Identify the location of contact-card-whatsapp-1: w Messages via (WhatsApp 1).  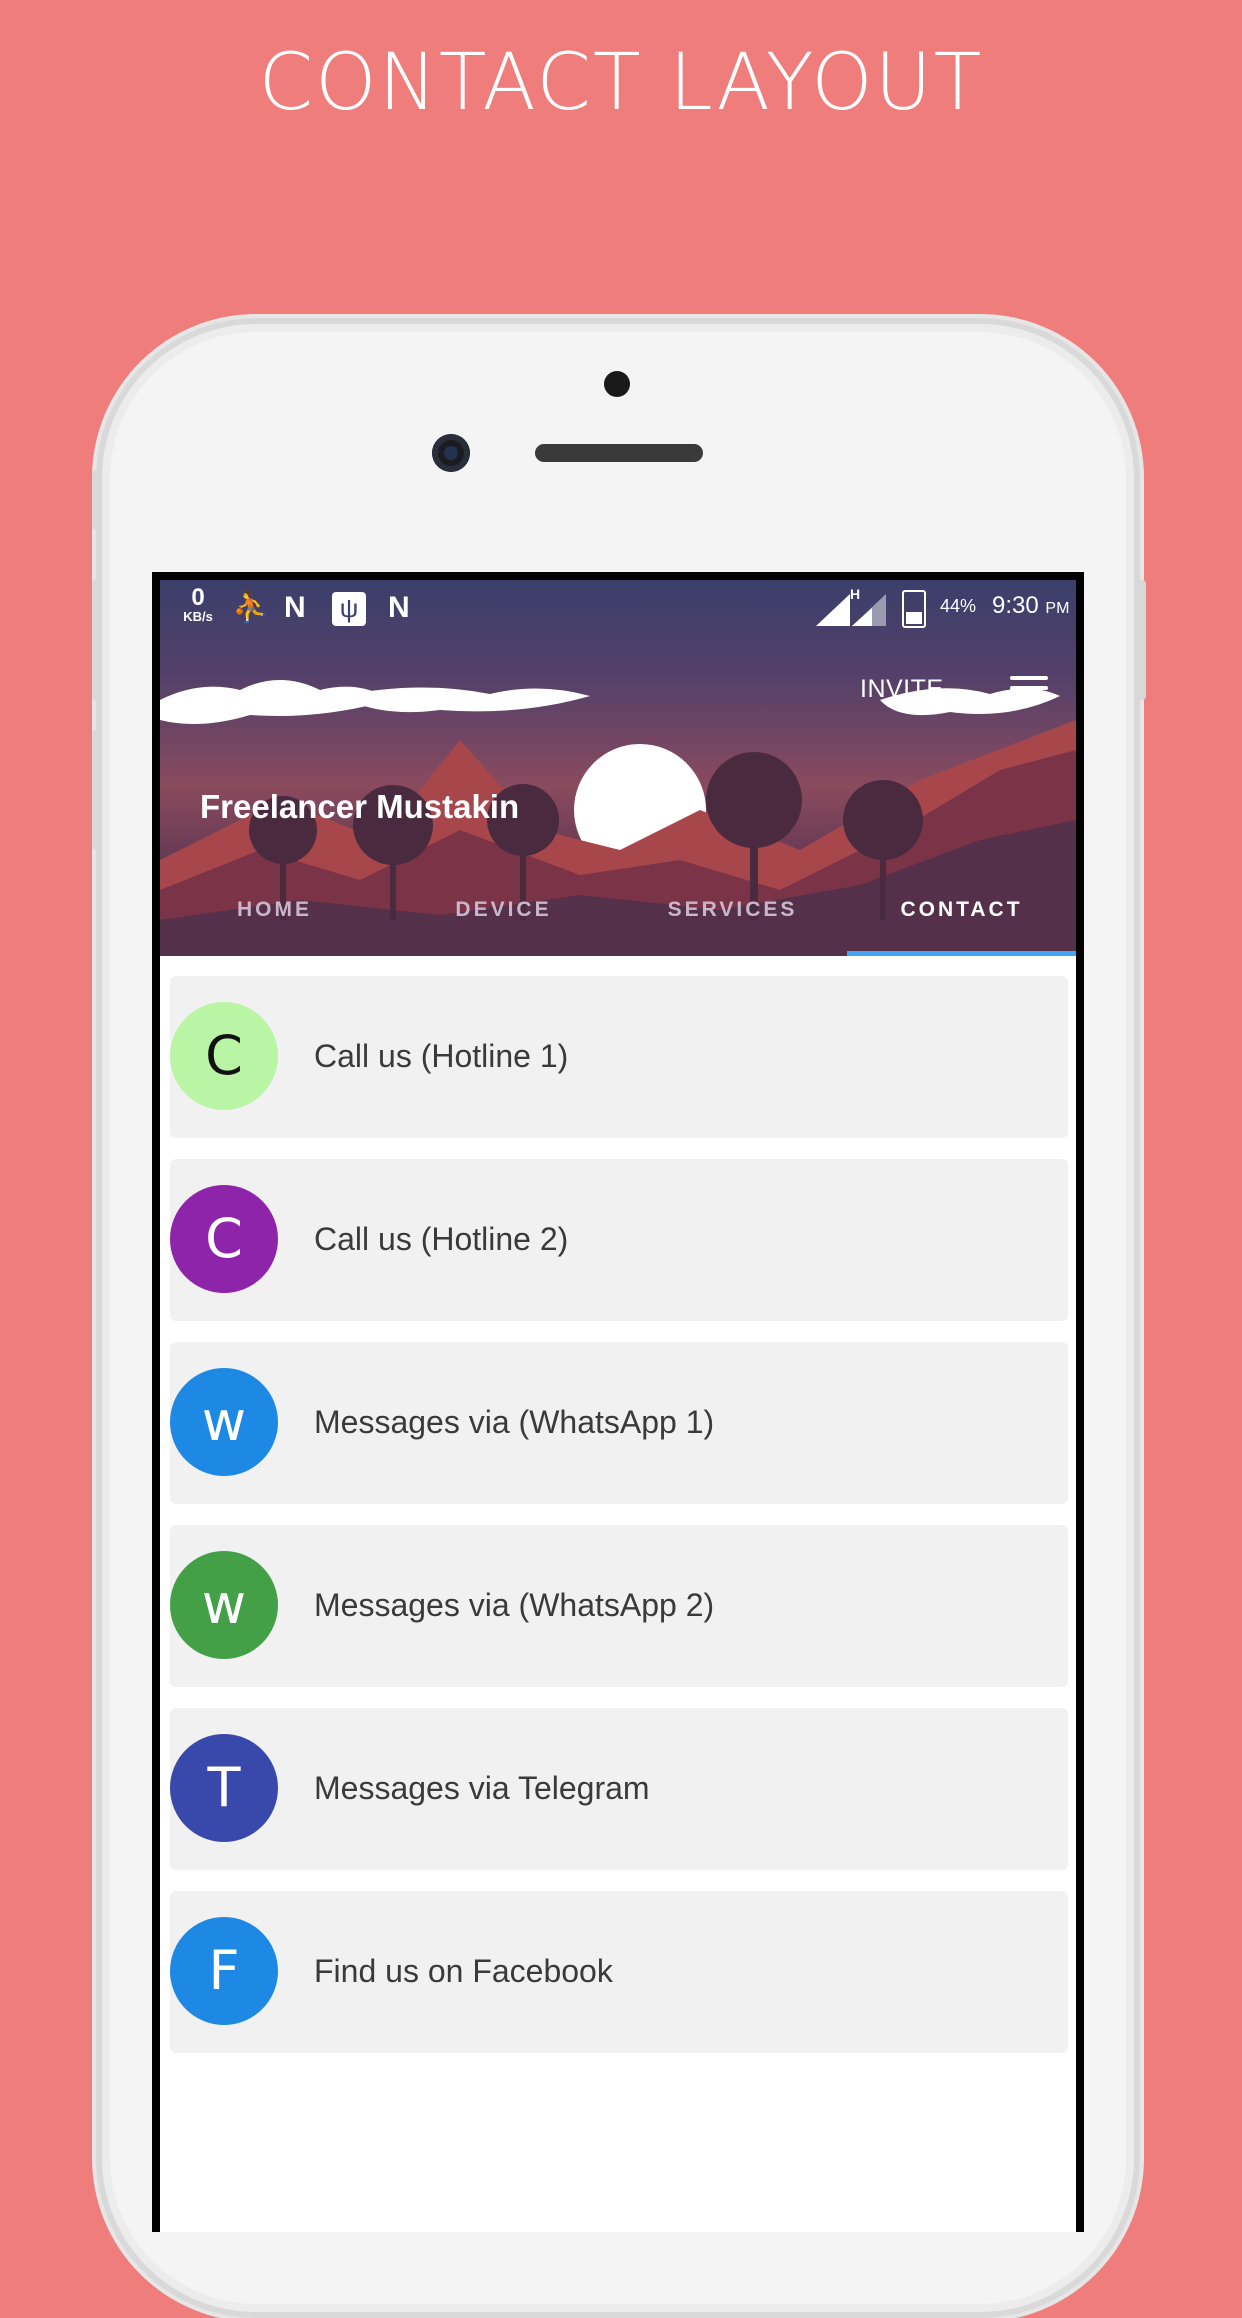
(619, 1423).